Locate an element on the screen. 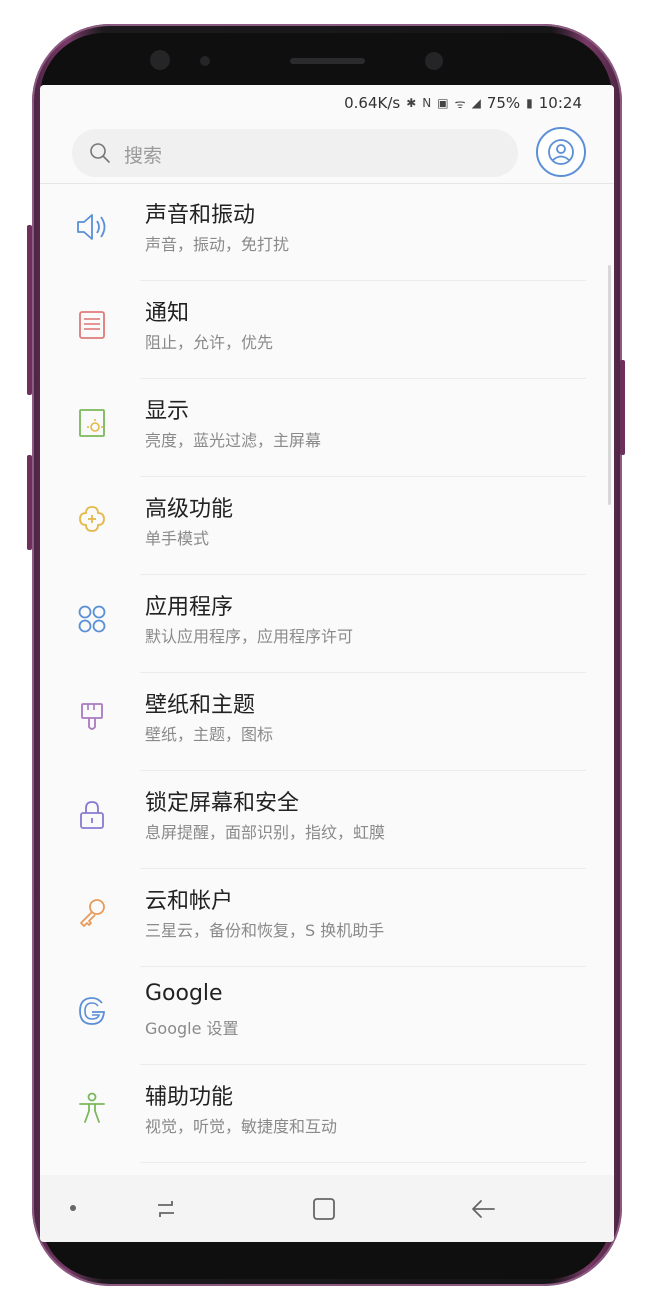 The height and width of the screenshot is (1300, 650). item-title: 声音和振动 is located at coordinates (200, 215).